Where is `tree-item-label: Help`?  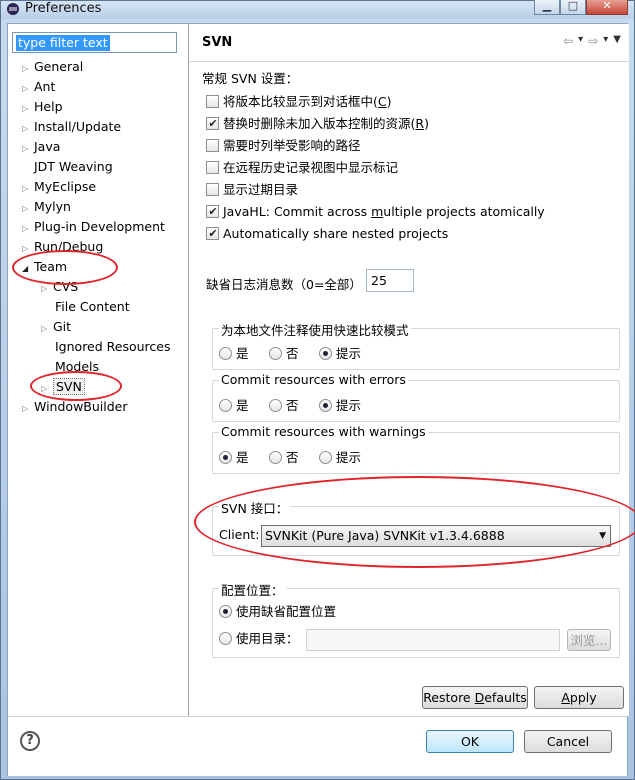 tree-item-label: Help is located at coordinates (48, 106).